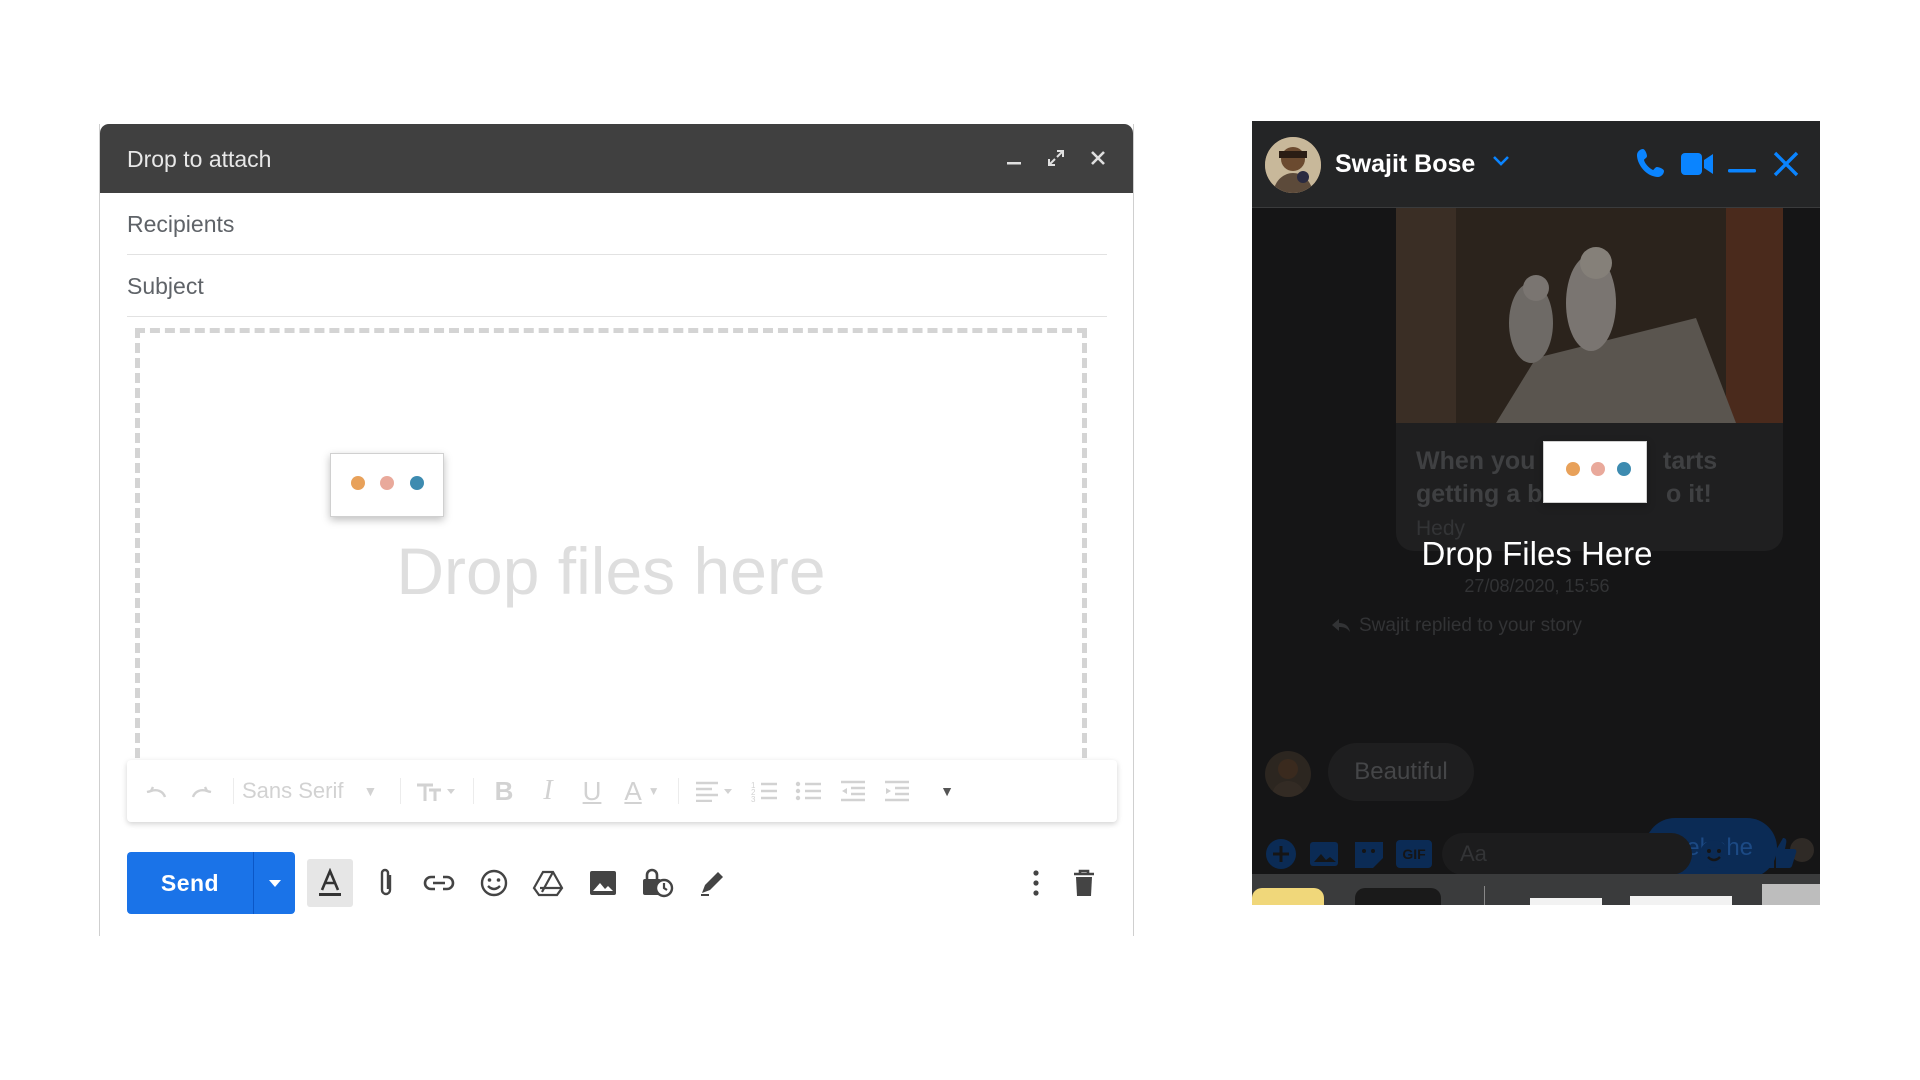 The height and width of the screenshot is (1080, 1920). What do you see at coordinates (617, 286) in the screenshot?
I see `subject-field: Subject` at bounding box center [617, 286].